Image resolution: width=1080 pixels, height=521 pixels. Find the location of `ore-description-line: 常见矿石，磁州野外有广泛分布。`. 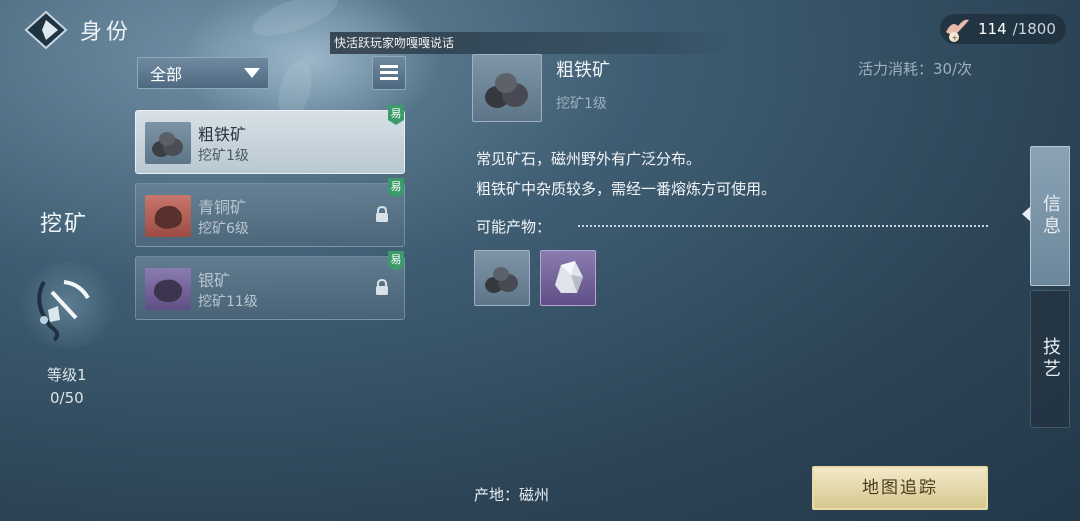

ore-description-line: 常见矿石，磁州野外有广泛分布。 is located at coordinates (589, 159).